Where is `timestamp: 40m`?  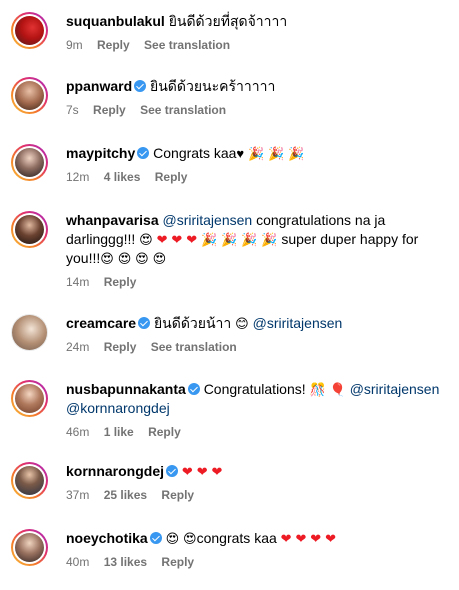
timestamp: 40m is located at coordinates (78, 562).